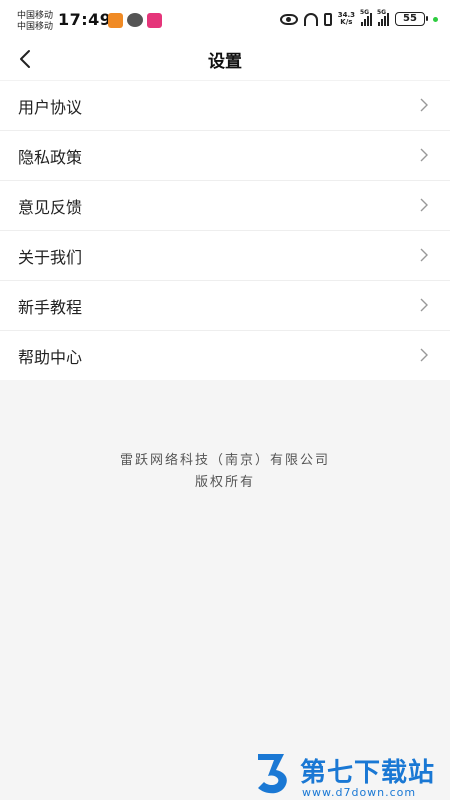 This screenshot has height=800, width=450. What do you see at coordinates (50, 207) in the screenshot?
I see `menu-item-label: 意见反馈` at bounding box center [50, 207].